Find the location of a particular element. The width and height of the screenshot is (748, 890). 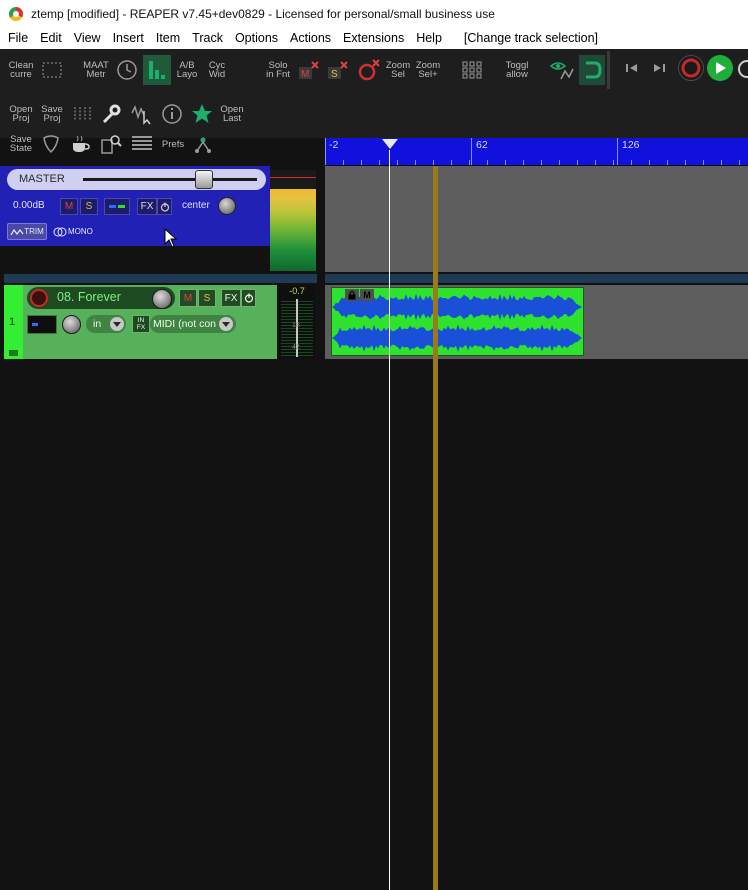

snap-toggle-button is located at coordinates (592, 70).